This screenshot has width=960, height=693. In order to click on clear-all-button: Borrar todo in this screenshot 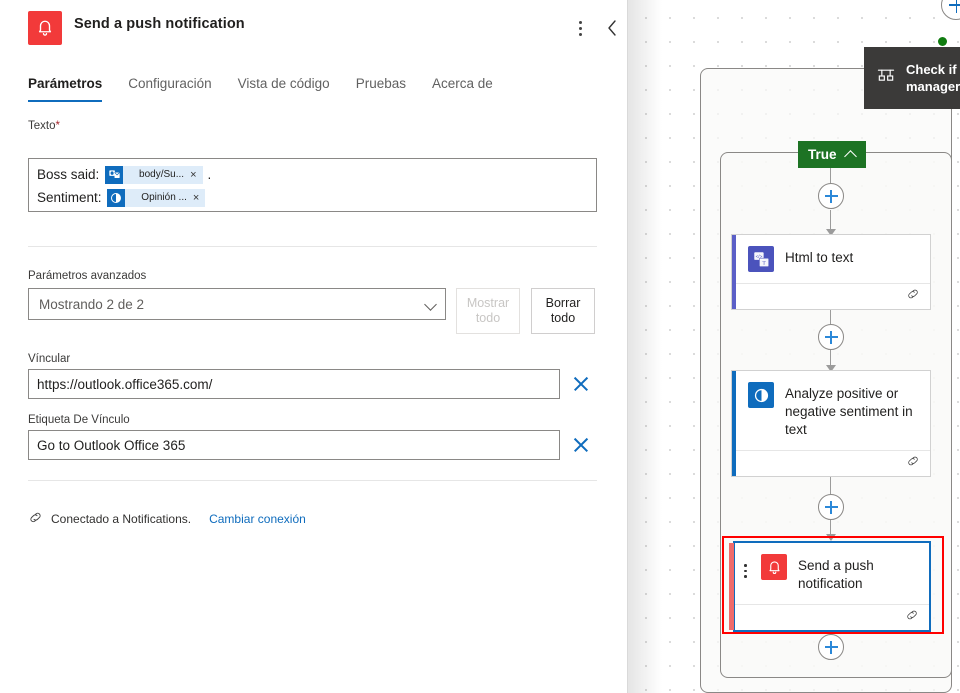, I will do `click(563, 311)`.